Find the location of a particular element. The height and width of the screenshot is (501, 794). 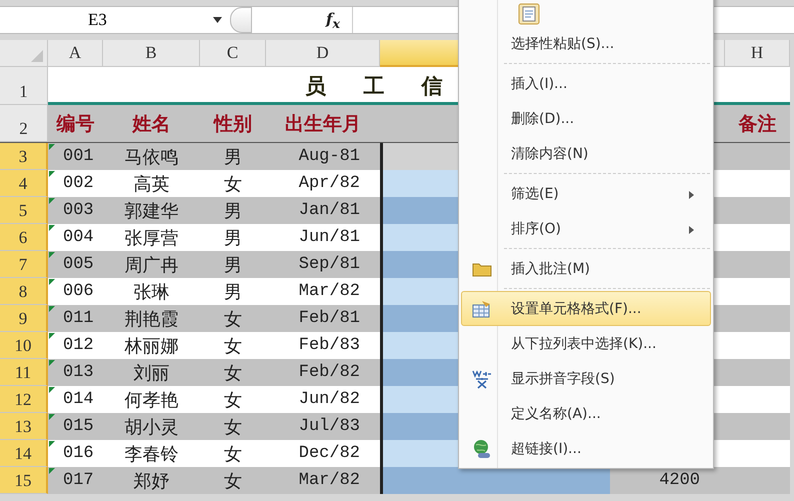

menu-item: 清除内容(N) is located at coordinates (586, 156).